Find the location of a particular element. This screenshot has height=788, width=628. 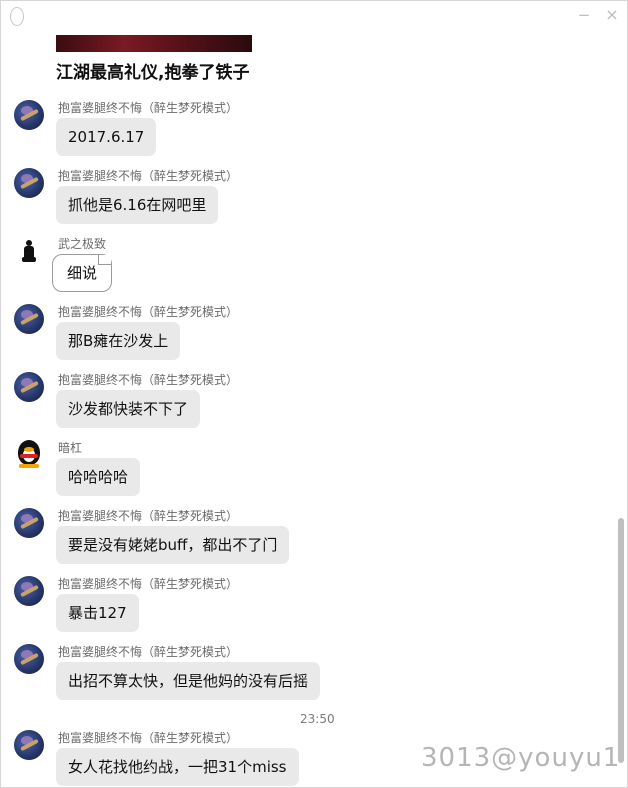

message-bubble: 出招不算太快，但是他妈的没有后摇 is located at coordinates (188, 681).